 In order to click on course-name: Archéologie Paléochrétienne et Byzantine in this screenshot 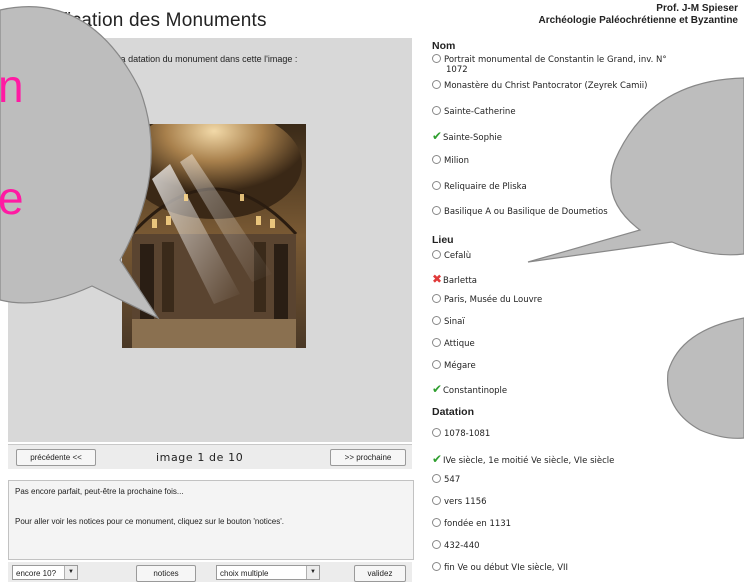, I will do `click(638, 20)`.